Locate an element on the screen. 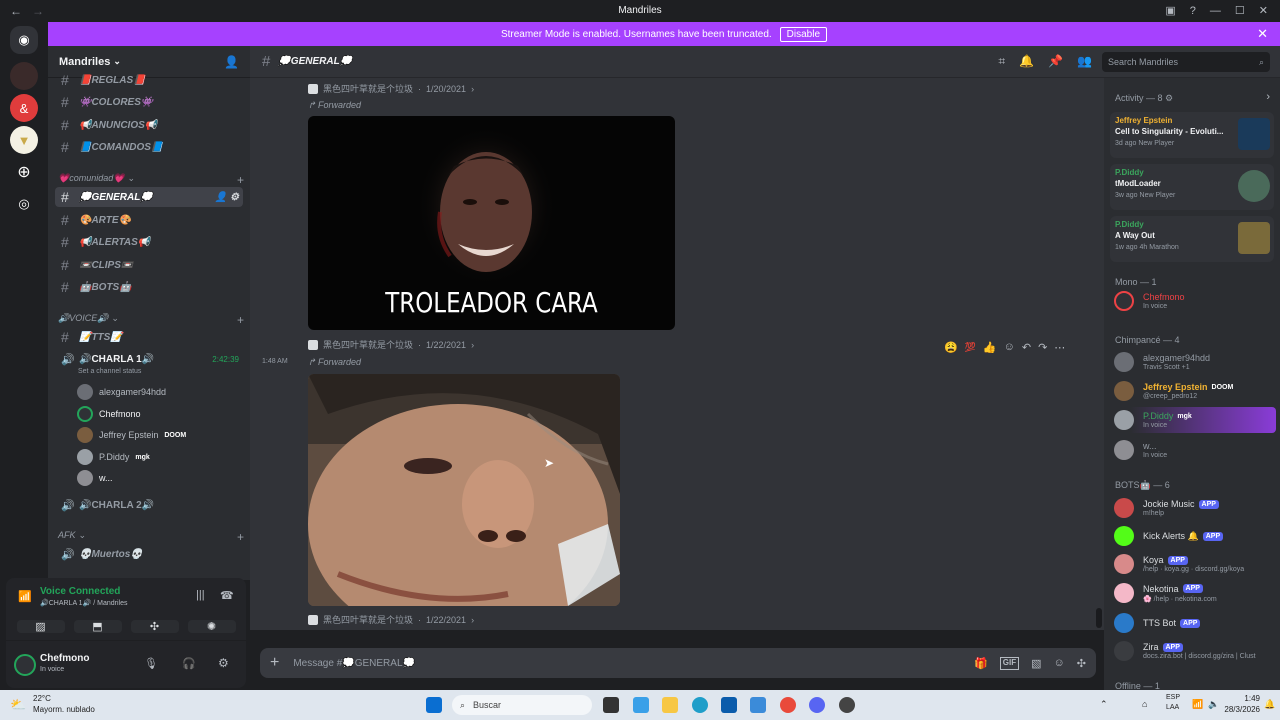 The height and width of the screenshot is (720, 1280). forward-source: 黑色四叶草就是个垃圾 · 1/20/2021 › is located at coordinates (391, 88).